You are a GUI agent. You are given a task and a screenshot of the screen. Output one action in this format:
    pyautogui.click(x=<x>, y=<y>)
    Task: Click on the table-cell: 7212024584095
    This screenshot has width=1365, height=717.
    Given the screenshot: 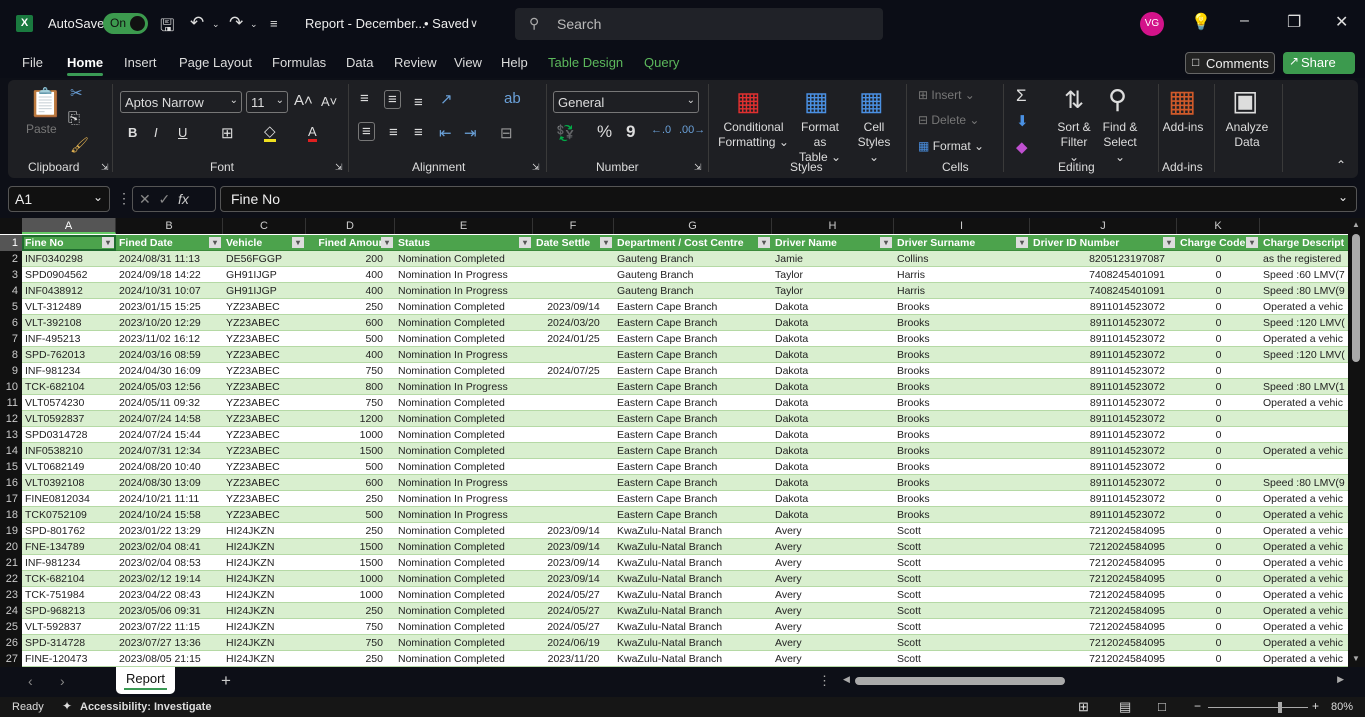 What is the action you would take?
    pyautogui.click(x=1103, y=643)
    